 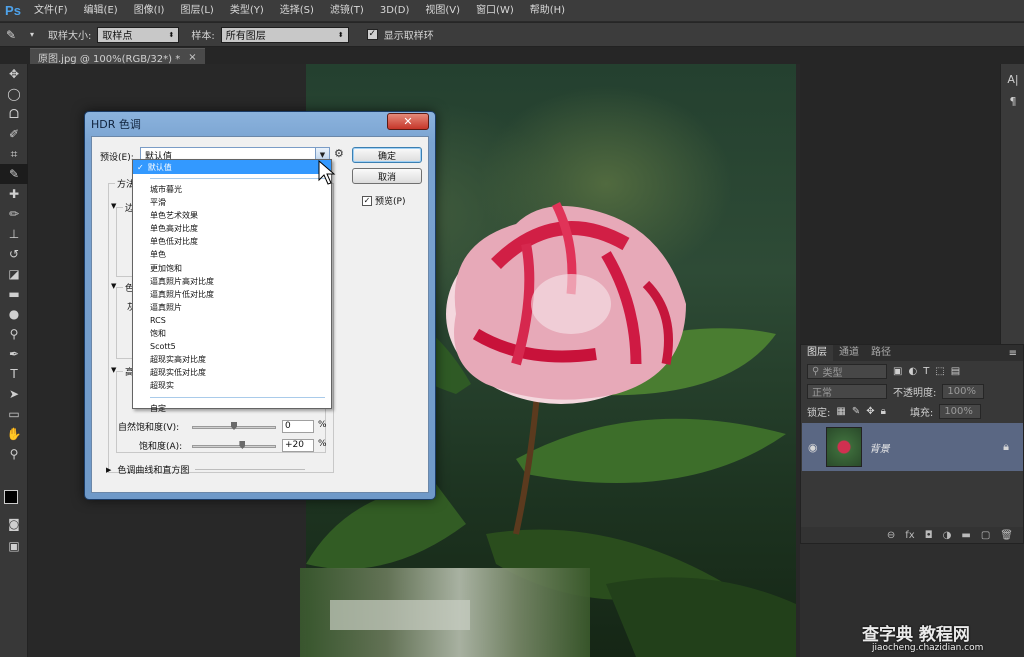 What do you see at coordinates (232, 215) in the screenshot?
I see `preset-option: 单色艺术效果` at bounding box center [232, 215].